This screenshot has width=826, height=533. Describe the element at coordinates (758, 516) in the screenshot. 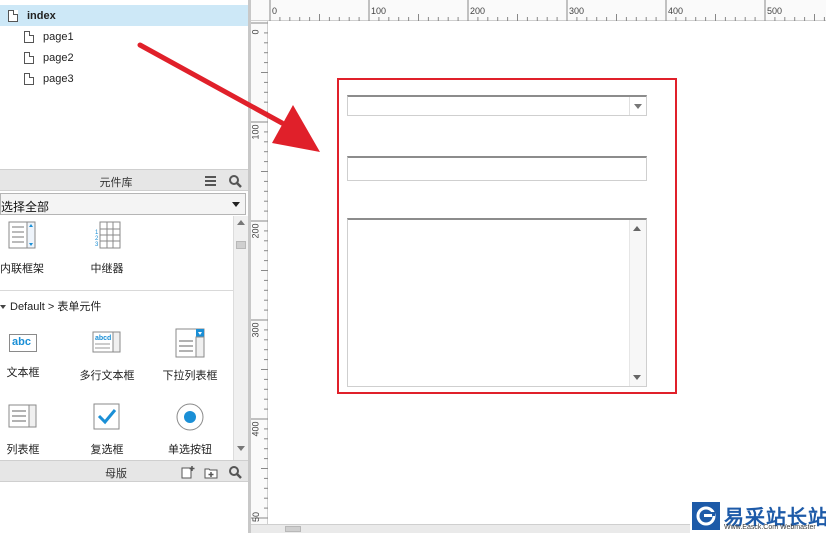

I see `watermark: 易采站长站 Www.Easck.Com Webmaster` at that location.